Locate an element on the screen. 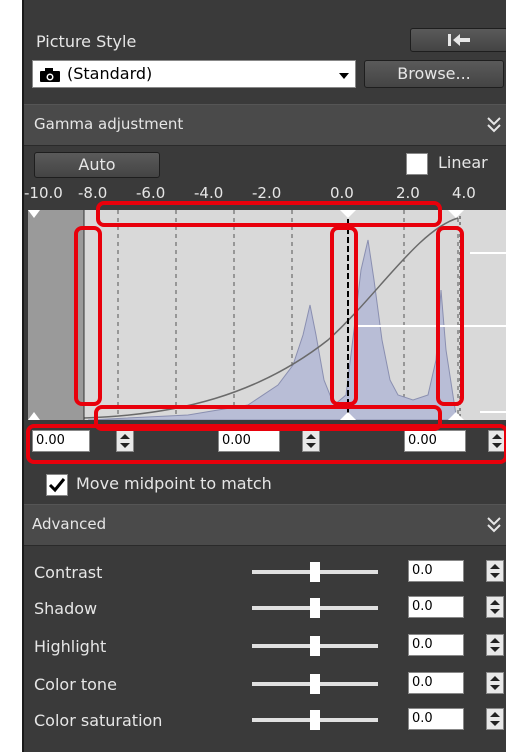  gamma-section-title: Gamma adjustment is located at coordinates (109, 124).